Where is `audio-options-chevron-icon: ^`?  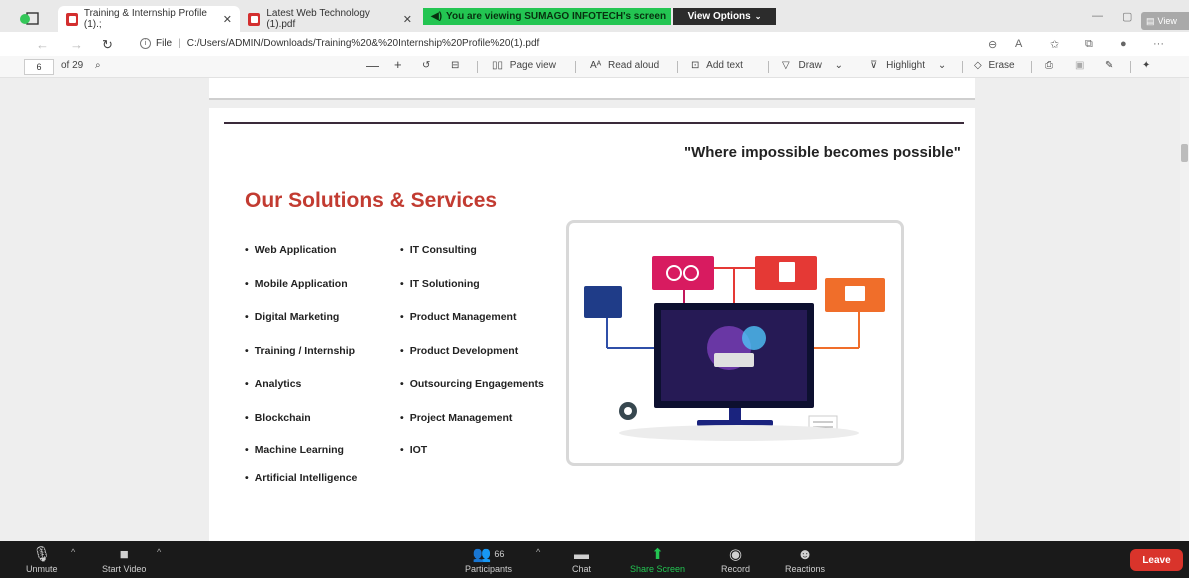 audio-options-chevron-icon: ^ is located at coordinates (73, 552).